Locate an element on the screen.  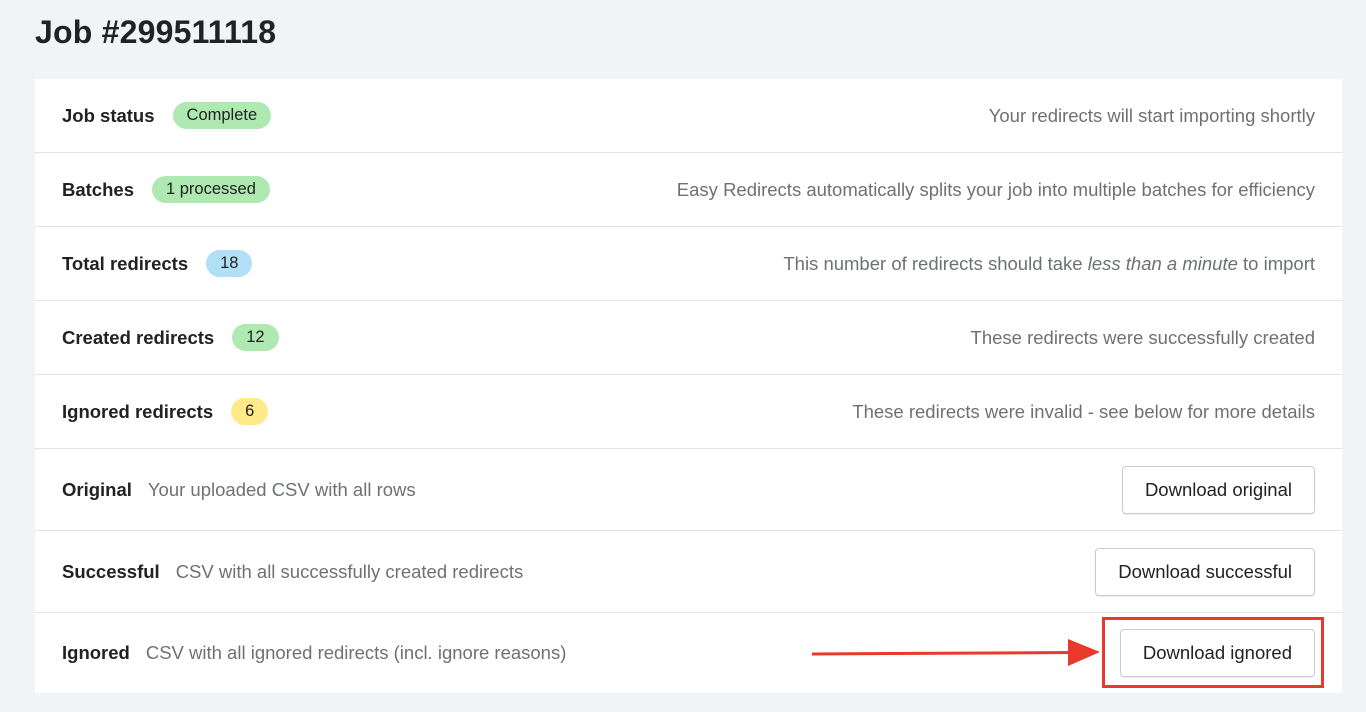
batches-label: Batches is located at coordinates (98, 189).